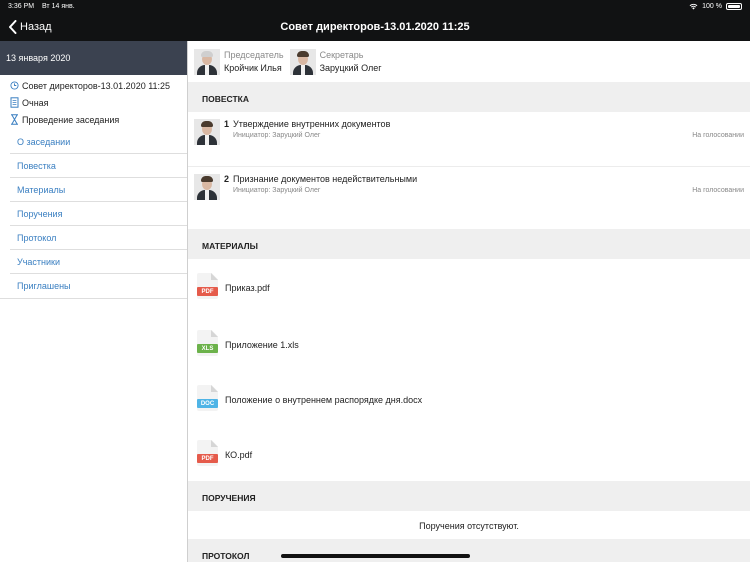 Image resolution: width=750 pixels, height=562 pixels. What do you see at coordinates (734, 6) in the screenshot?
I see `battery-icon` at bounding box center [734, 6].